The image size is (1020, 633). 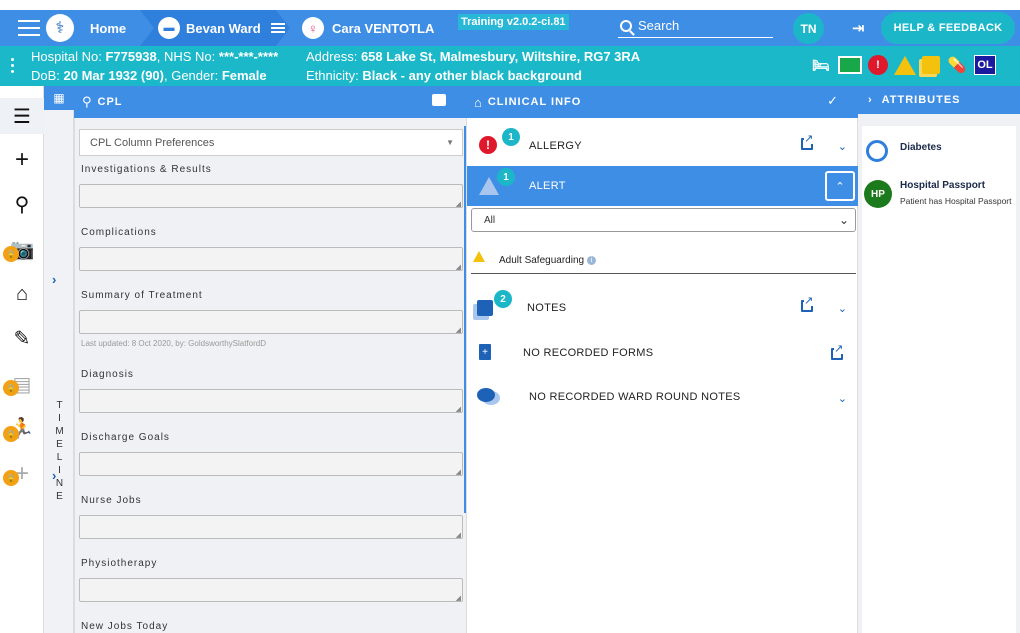 What do you see at coordinates (663, 260) in the screenshot?
I see `alert-item: Adult Safeguarding i` at bounding box center [663, 260].